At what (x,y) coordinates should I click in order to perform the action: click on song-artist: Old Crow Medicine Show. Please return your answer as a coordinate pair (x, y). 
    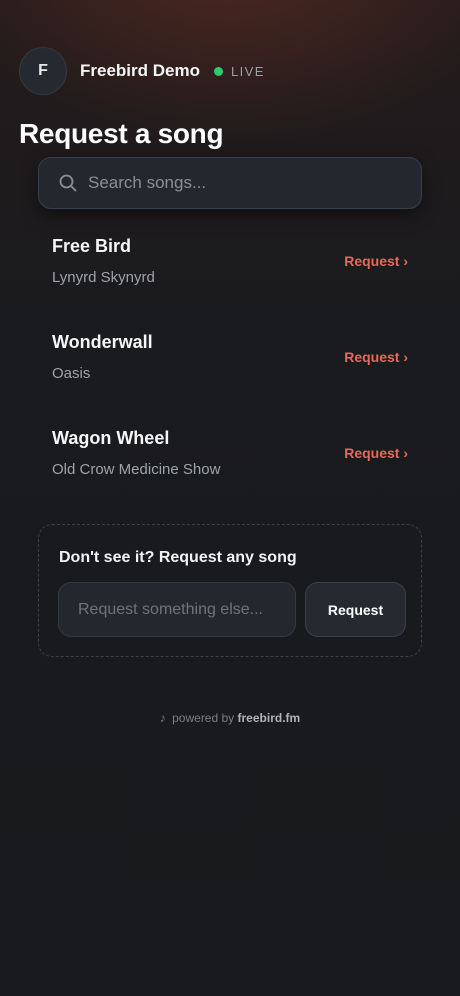
    Looking at the image, I should click on (136, 469).